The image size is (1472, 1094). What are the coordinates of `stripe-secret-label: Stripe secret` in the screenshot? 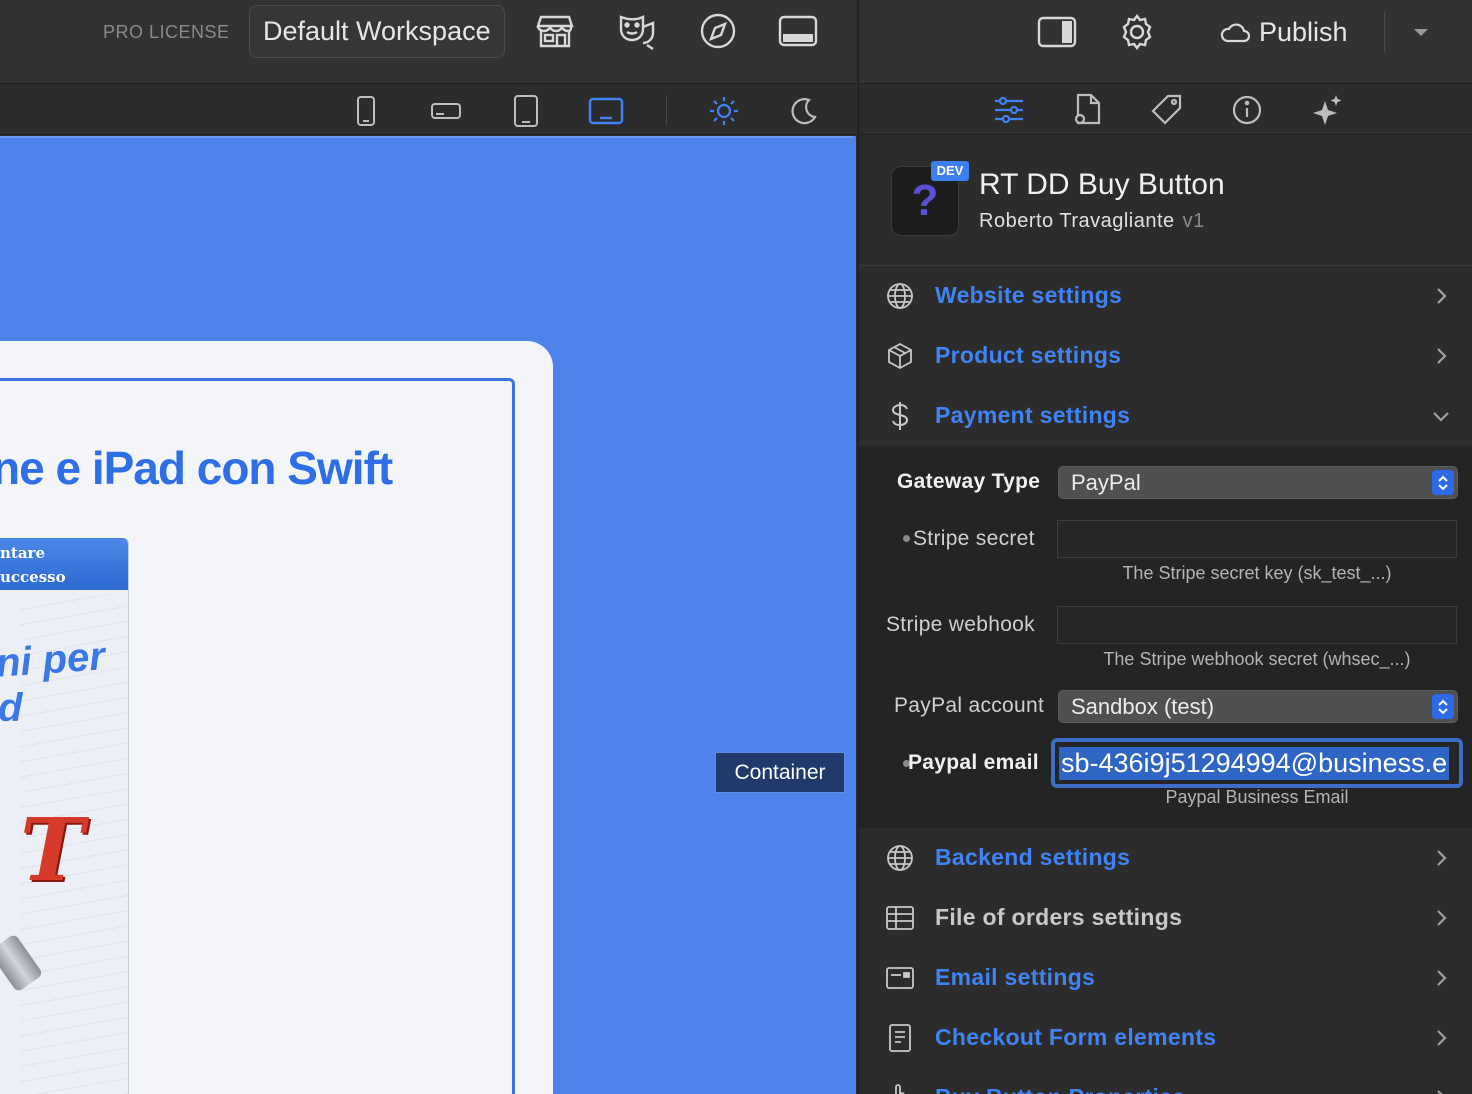 It's located at (974, 538).